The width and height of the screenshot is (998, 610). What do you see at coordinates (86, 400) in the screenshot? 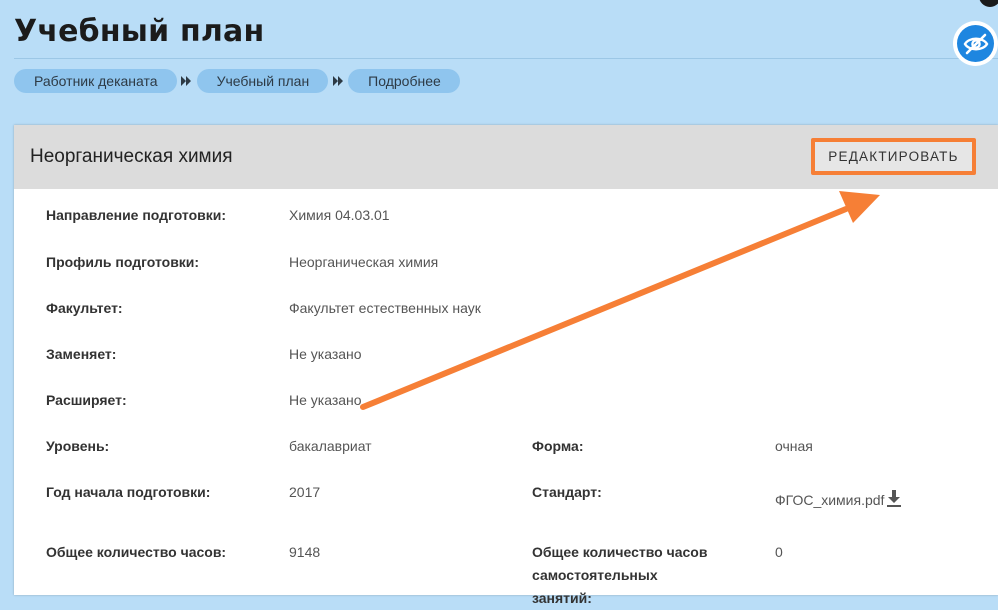
I see `field-label-extends: Расширяет:` at bounding box center [86, 400].